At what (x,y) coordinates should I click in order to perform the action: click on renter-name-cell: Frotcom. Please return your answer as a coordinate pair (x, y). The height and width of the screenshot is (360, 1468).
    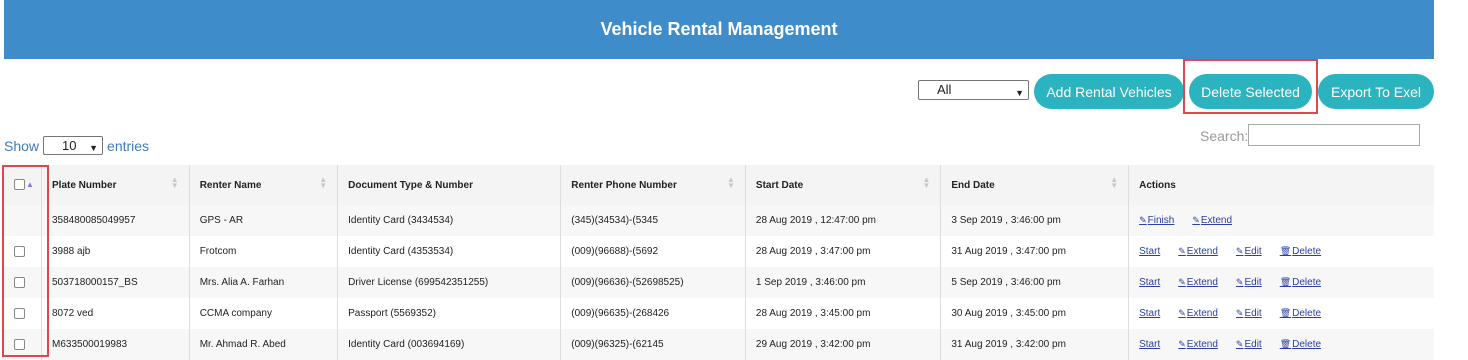
    Looking at the image, I should click on (264, 251).